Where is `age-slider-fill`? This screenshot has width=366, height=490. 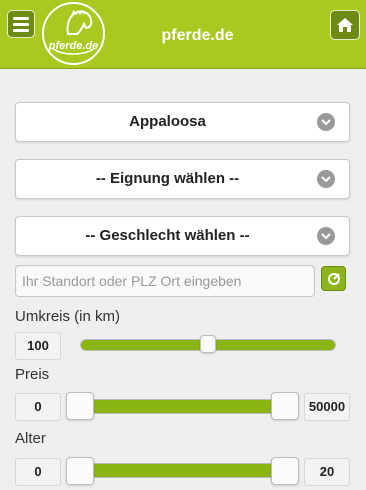
age-slider-fill is located at coordinates (182, 470).